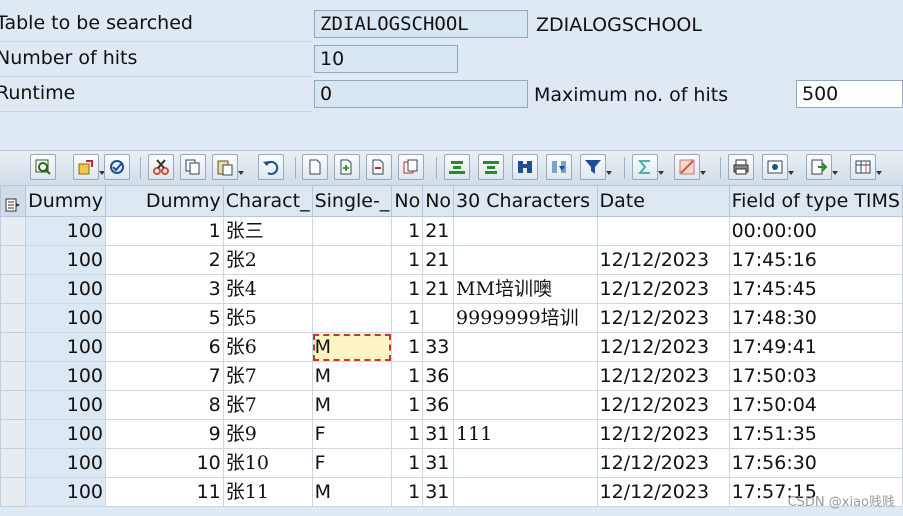  Describe the element at coordinates (13, 201) in the screenshot. I see `select-all-icon` at that location.